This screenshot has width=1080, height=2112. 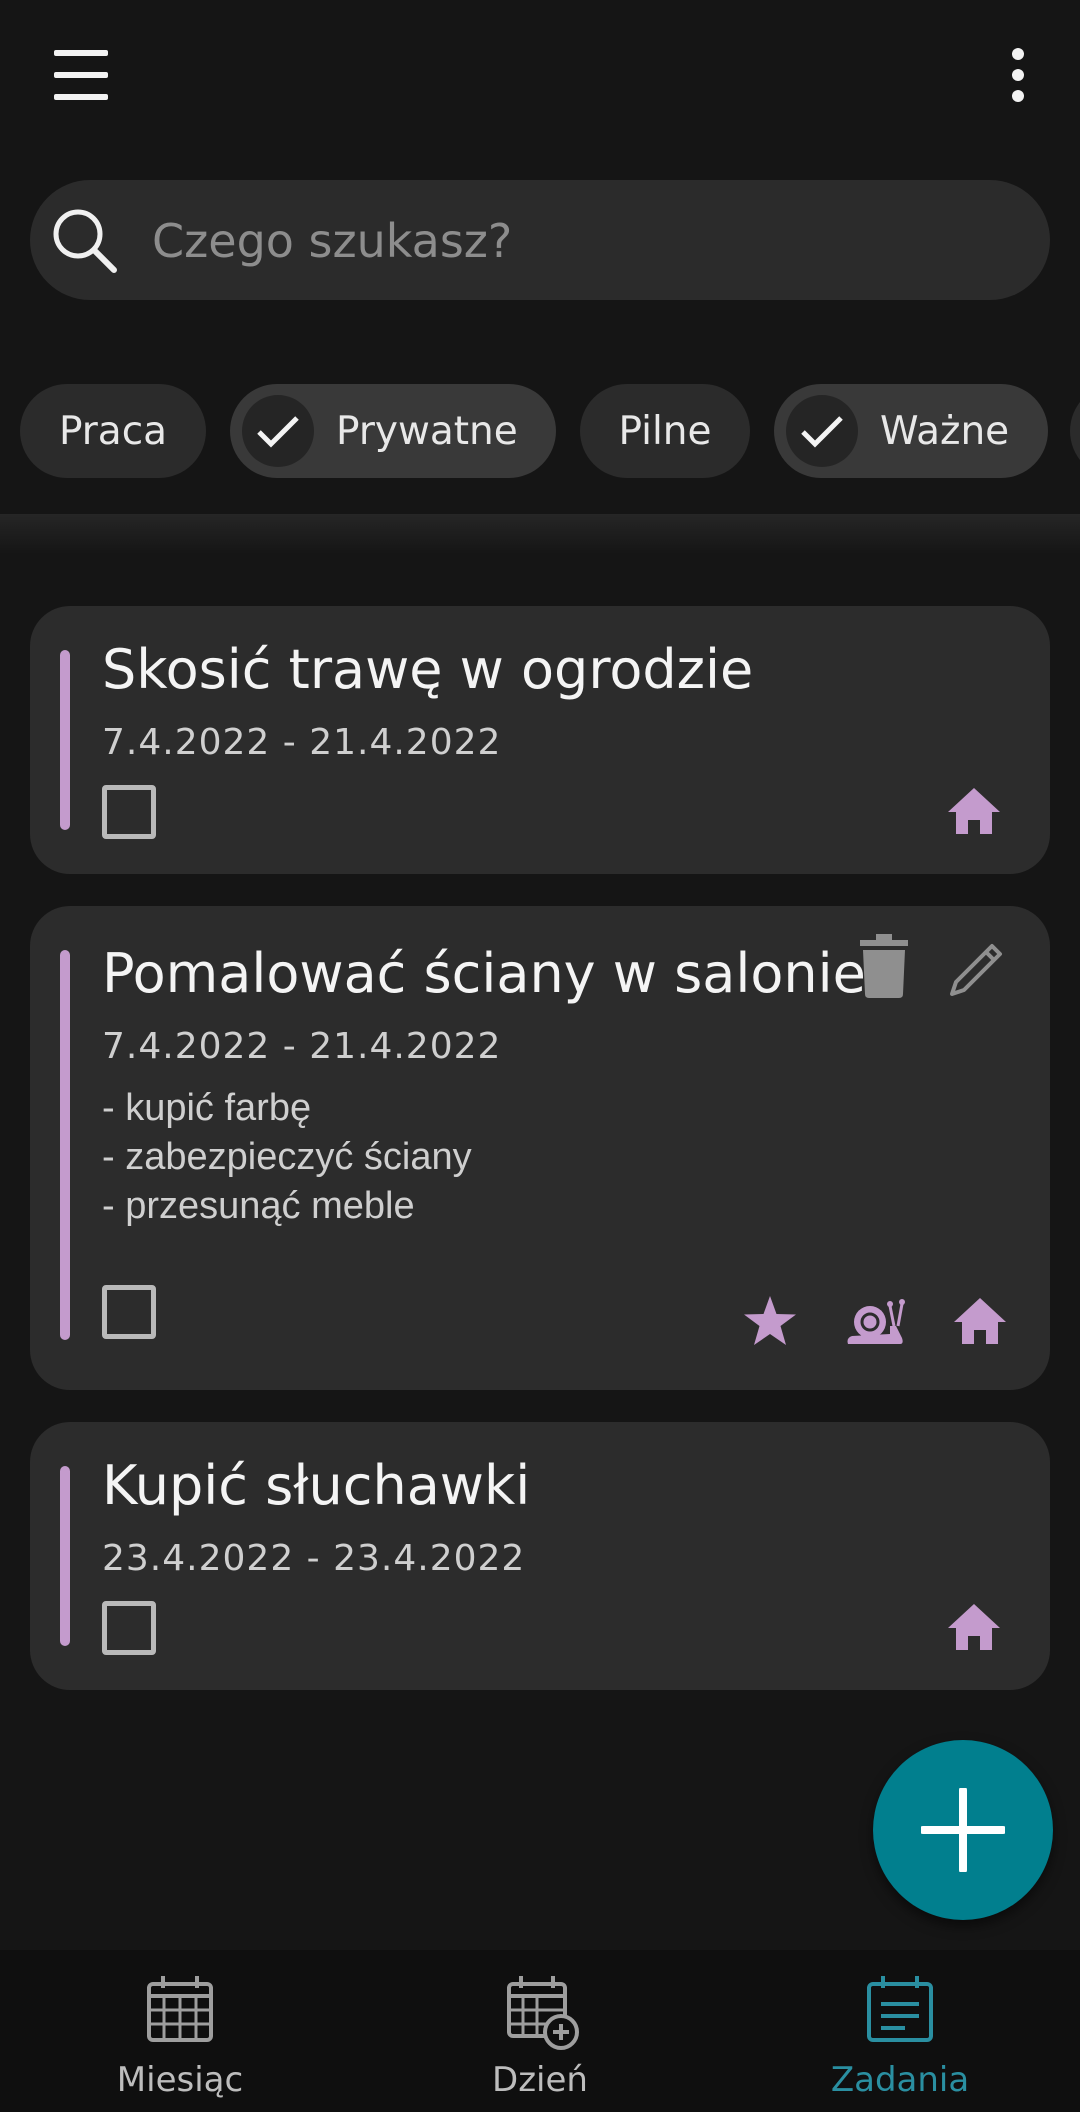 I want to click on chip-pilne: Pilne, so click(x=665, y=431).